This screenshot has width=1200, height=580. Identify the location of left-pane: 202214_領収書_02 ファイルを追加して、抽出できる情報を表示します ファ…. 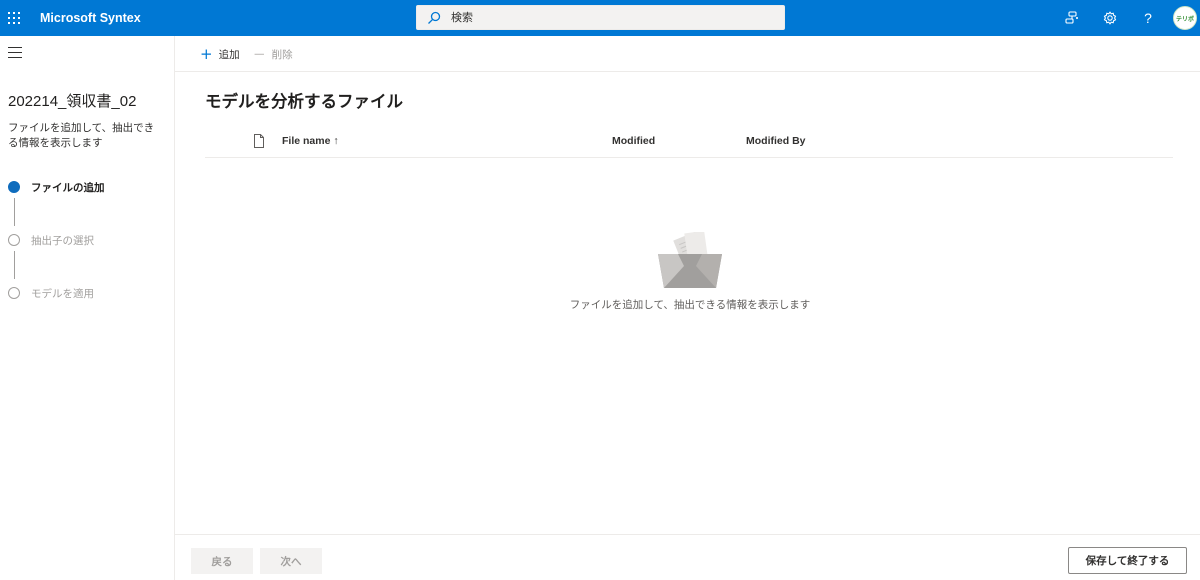
(87, 308).